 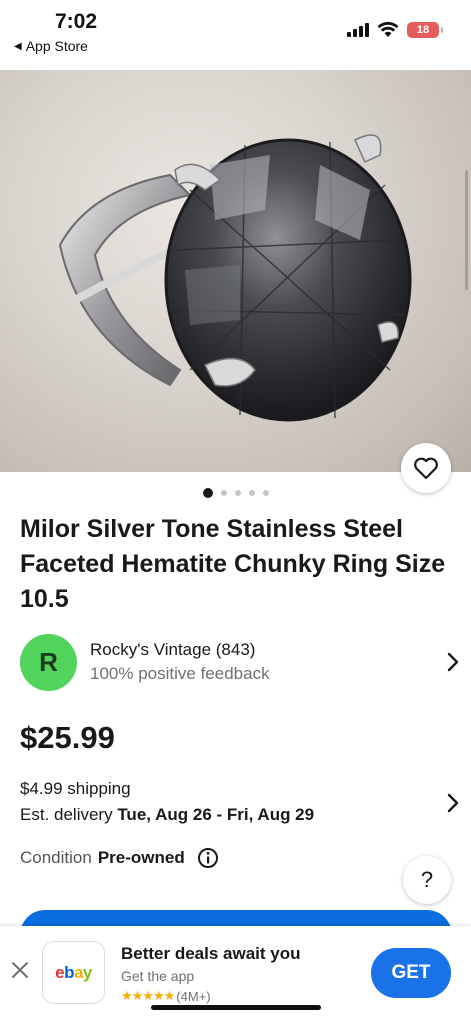 What do you see at coordinates (76, 21) in the screenshot?
I see `status-time: 7:02` at bounding box center [76, 21].